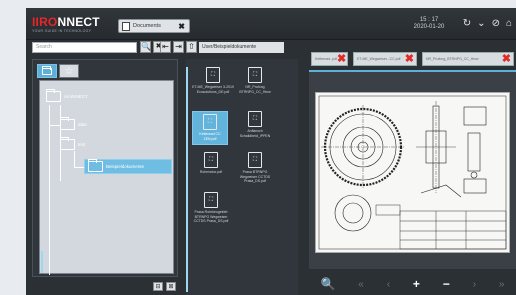  I want to click on tree-node-test: test, so click(73, 143).